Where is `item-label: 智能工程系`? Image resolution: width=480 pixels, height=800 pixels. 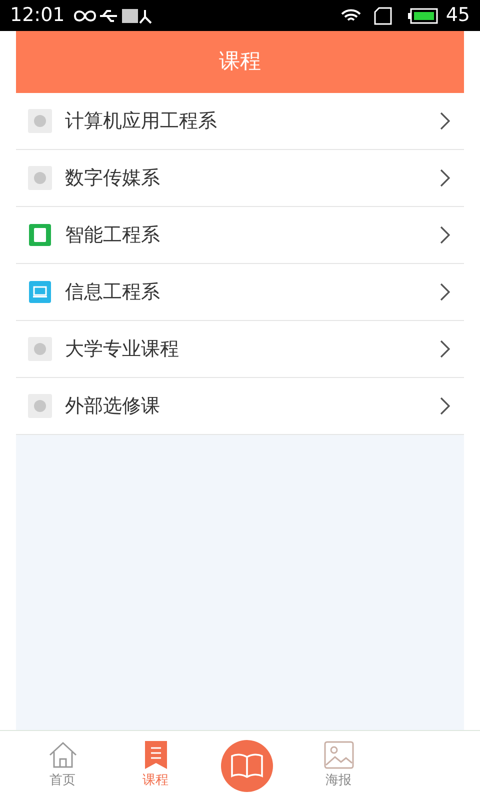
item-label: 智能工程系 is located at coordinates (113, 235).